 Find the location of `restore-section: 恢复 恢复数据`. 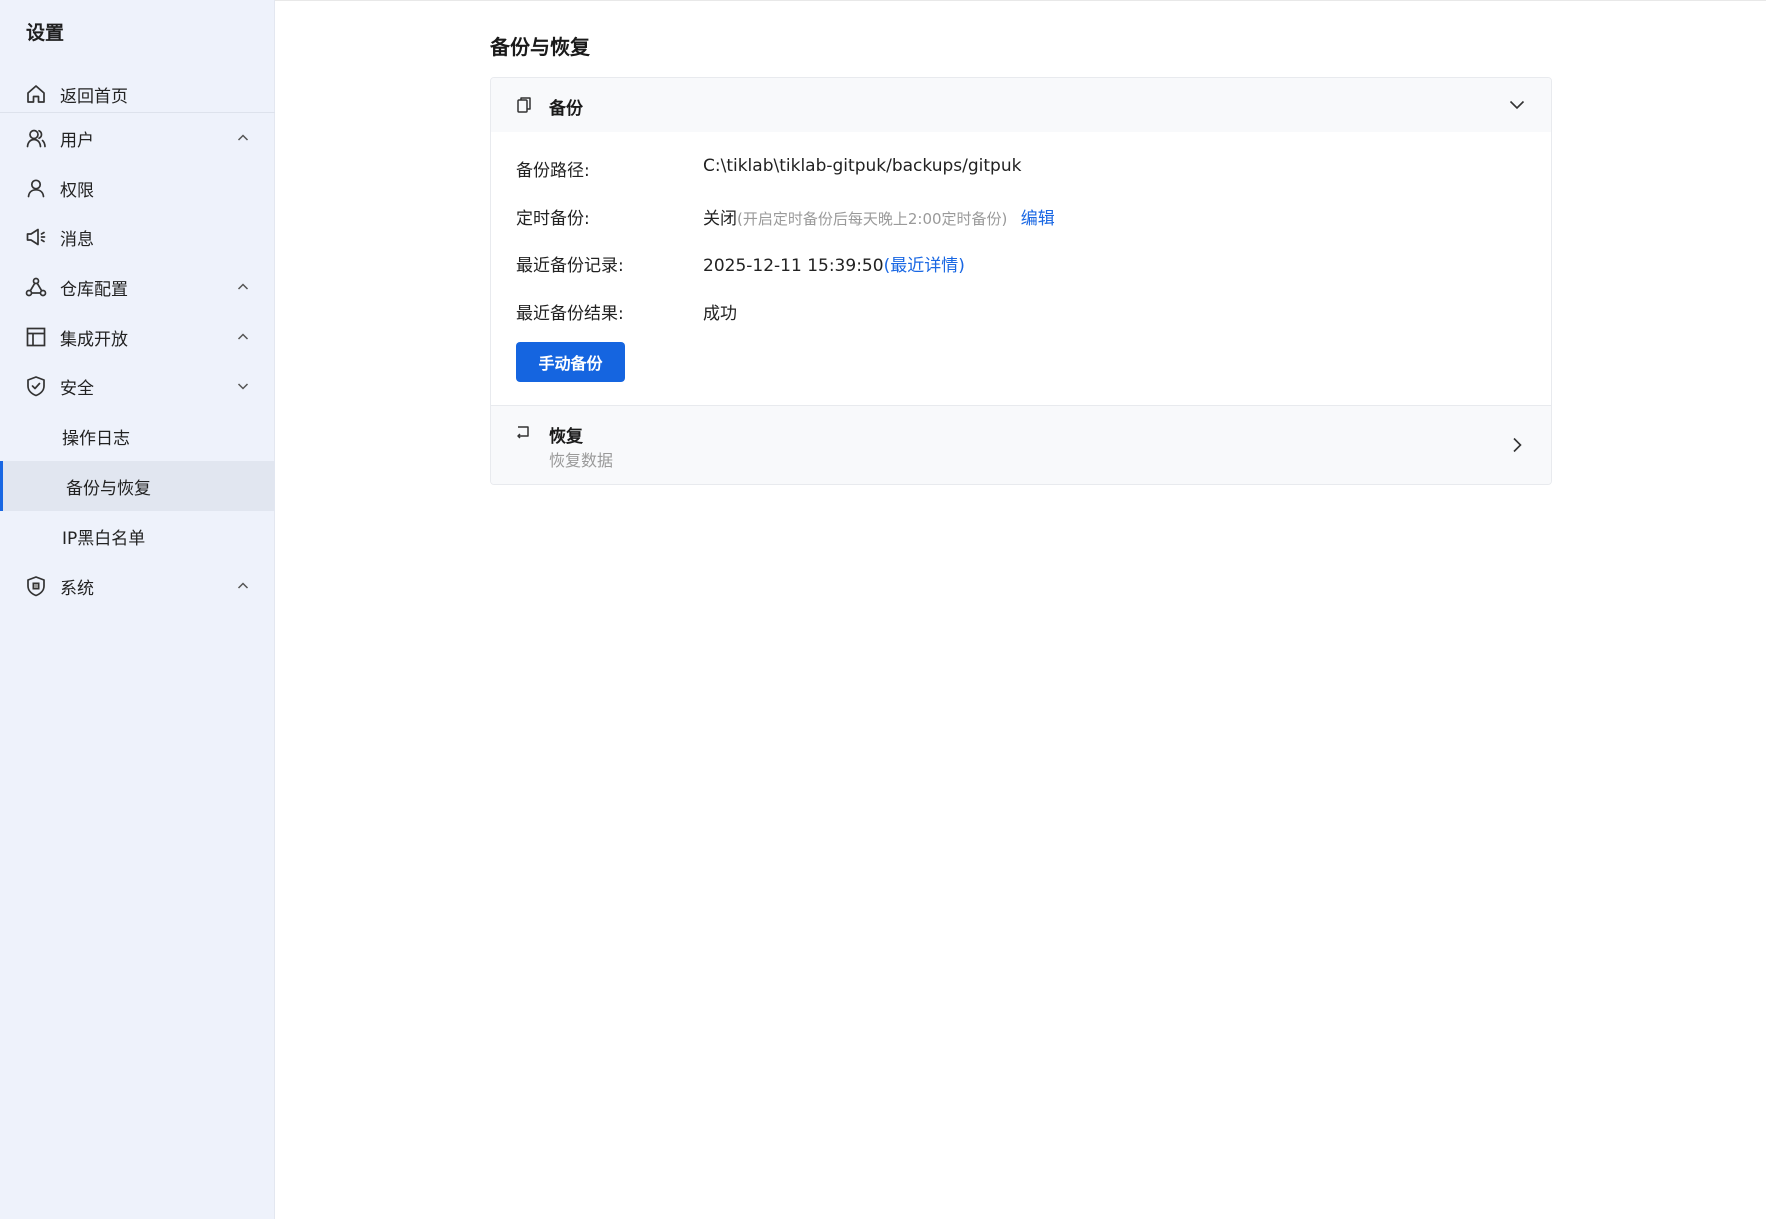

restore-section: 恢复 恢复数据 is located at coordinates (1021, 445).